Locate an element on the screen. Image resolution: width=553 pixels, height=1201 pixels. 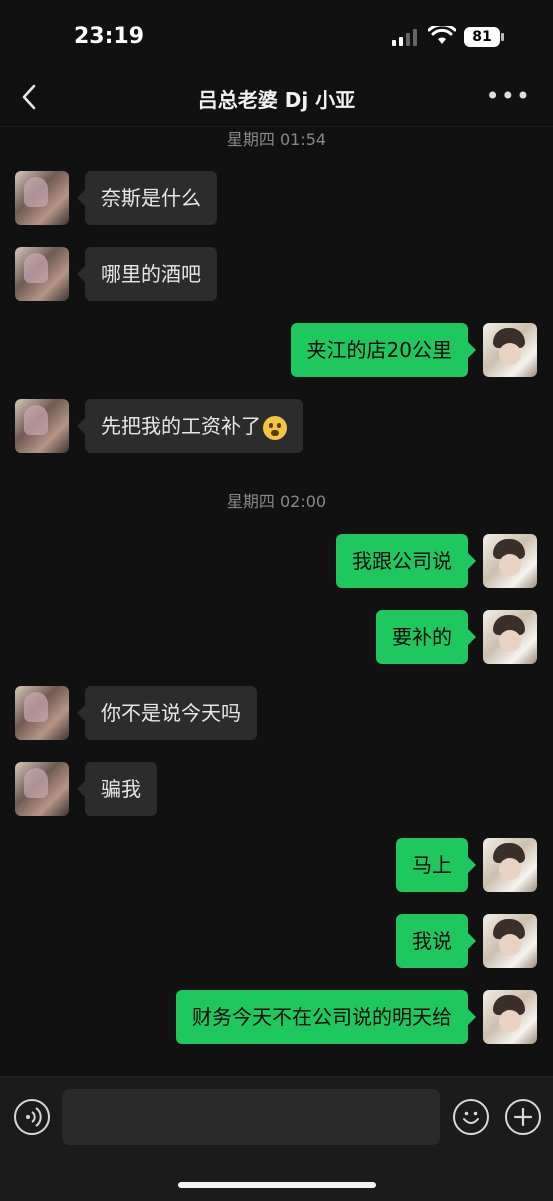
smiley-icon is located at coordinates (471, 1117).